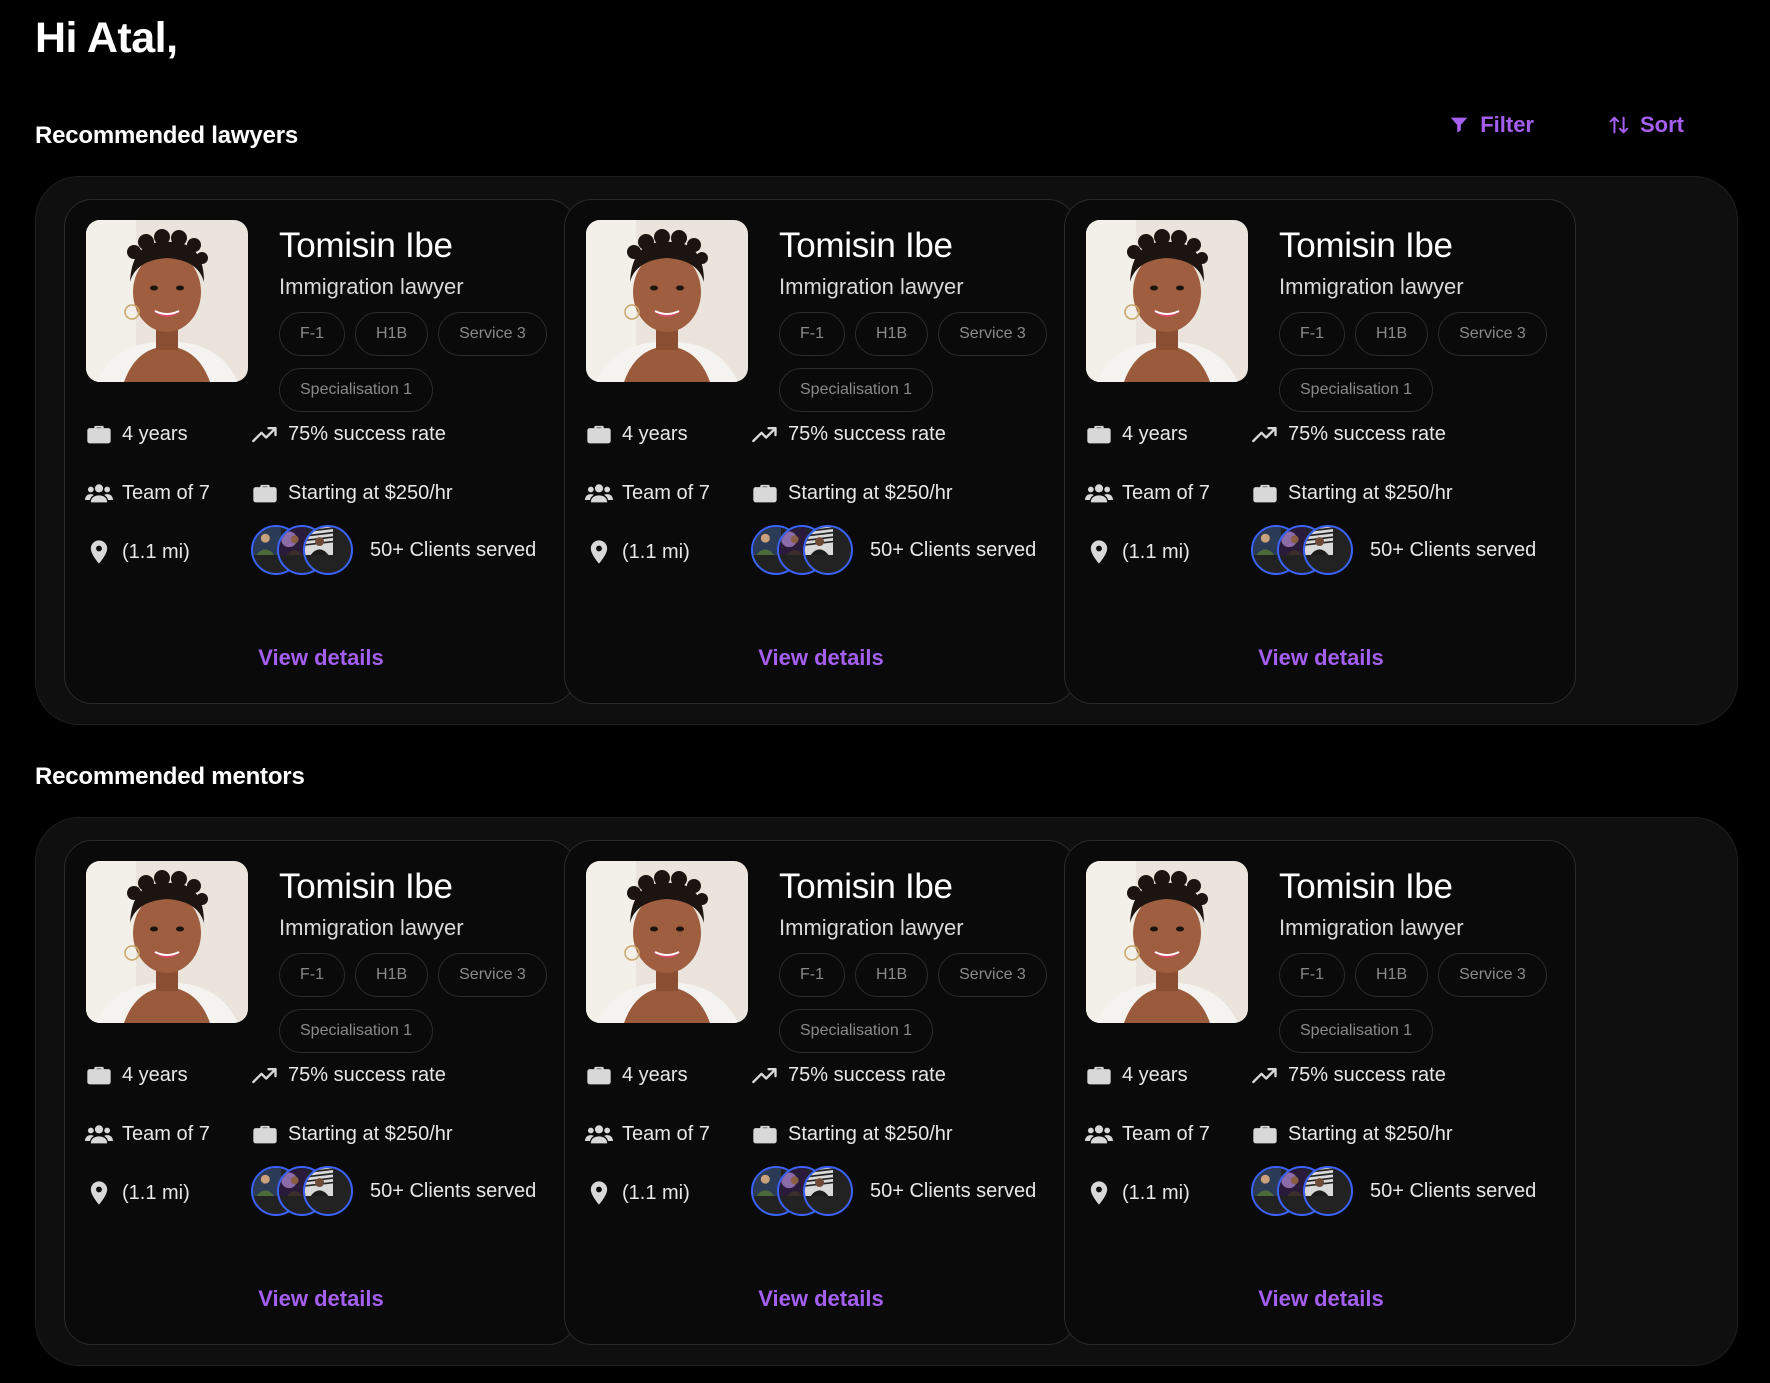 The width and height of the screenshot is (1770, 1383). I want to click on filter-button: Filter, so click(1491, 125).